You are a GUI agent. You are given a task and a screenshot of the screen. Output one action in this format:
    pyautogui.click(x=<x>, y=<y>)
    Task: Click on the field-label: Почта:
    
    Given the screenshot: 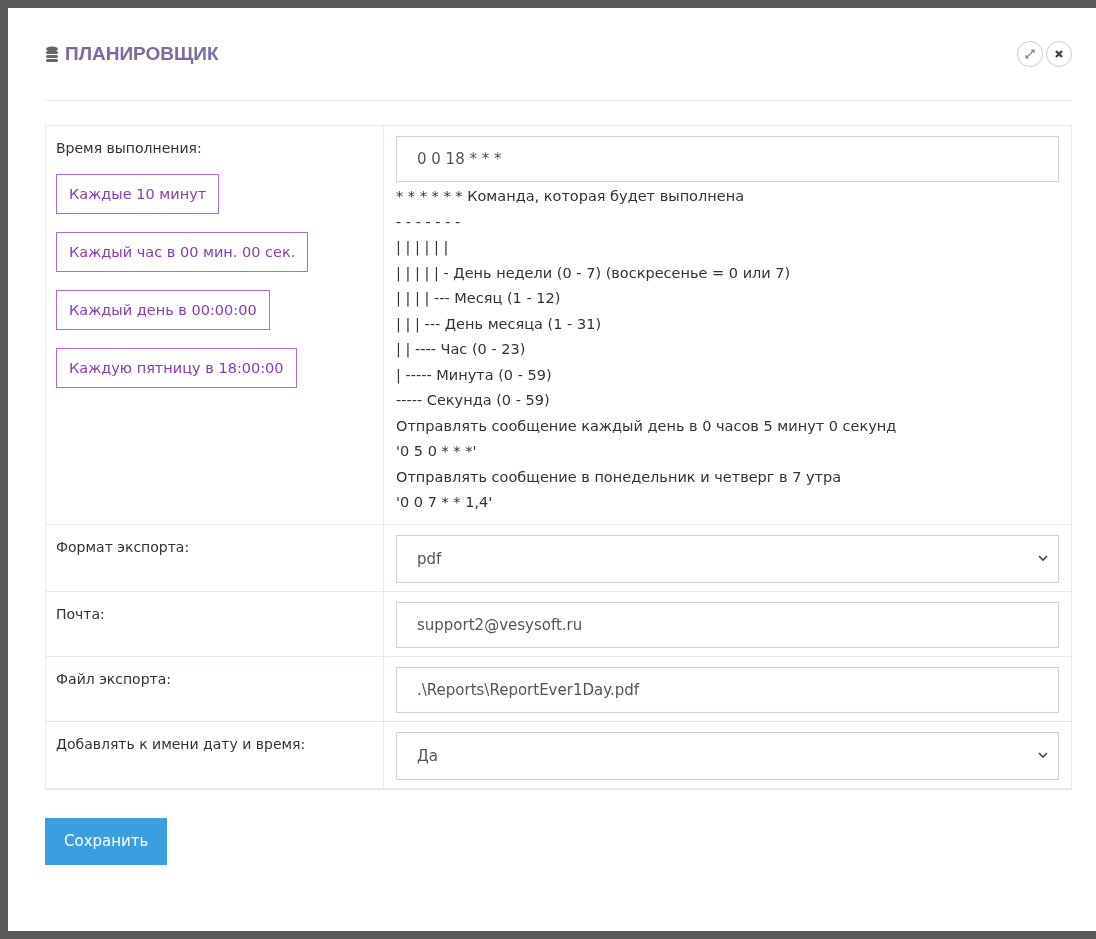 What is the action you would take?
    pyautogui.click(x=81, y=613)
    